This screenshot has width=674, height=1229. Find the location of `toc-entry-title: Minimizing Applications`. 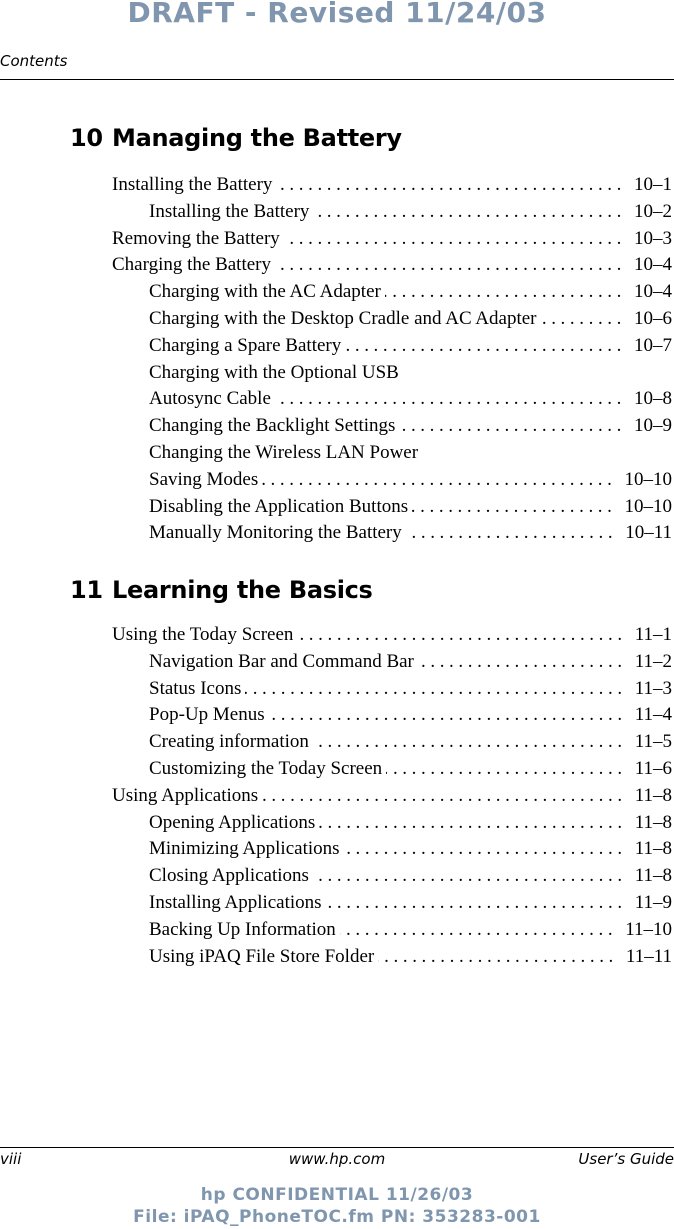

toc-entry-title: Minimizing Applications is located at coordinates (246, 850).